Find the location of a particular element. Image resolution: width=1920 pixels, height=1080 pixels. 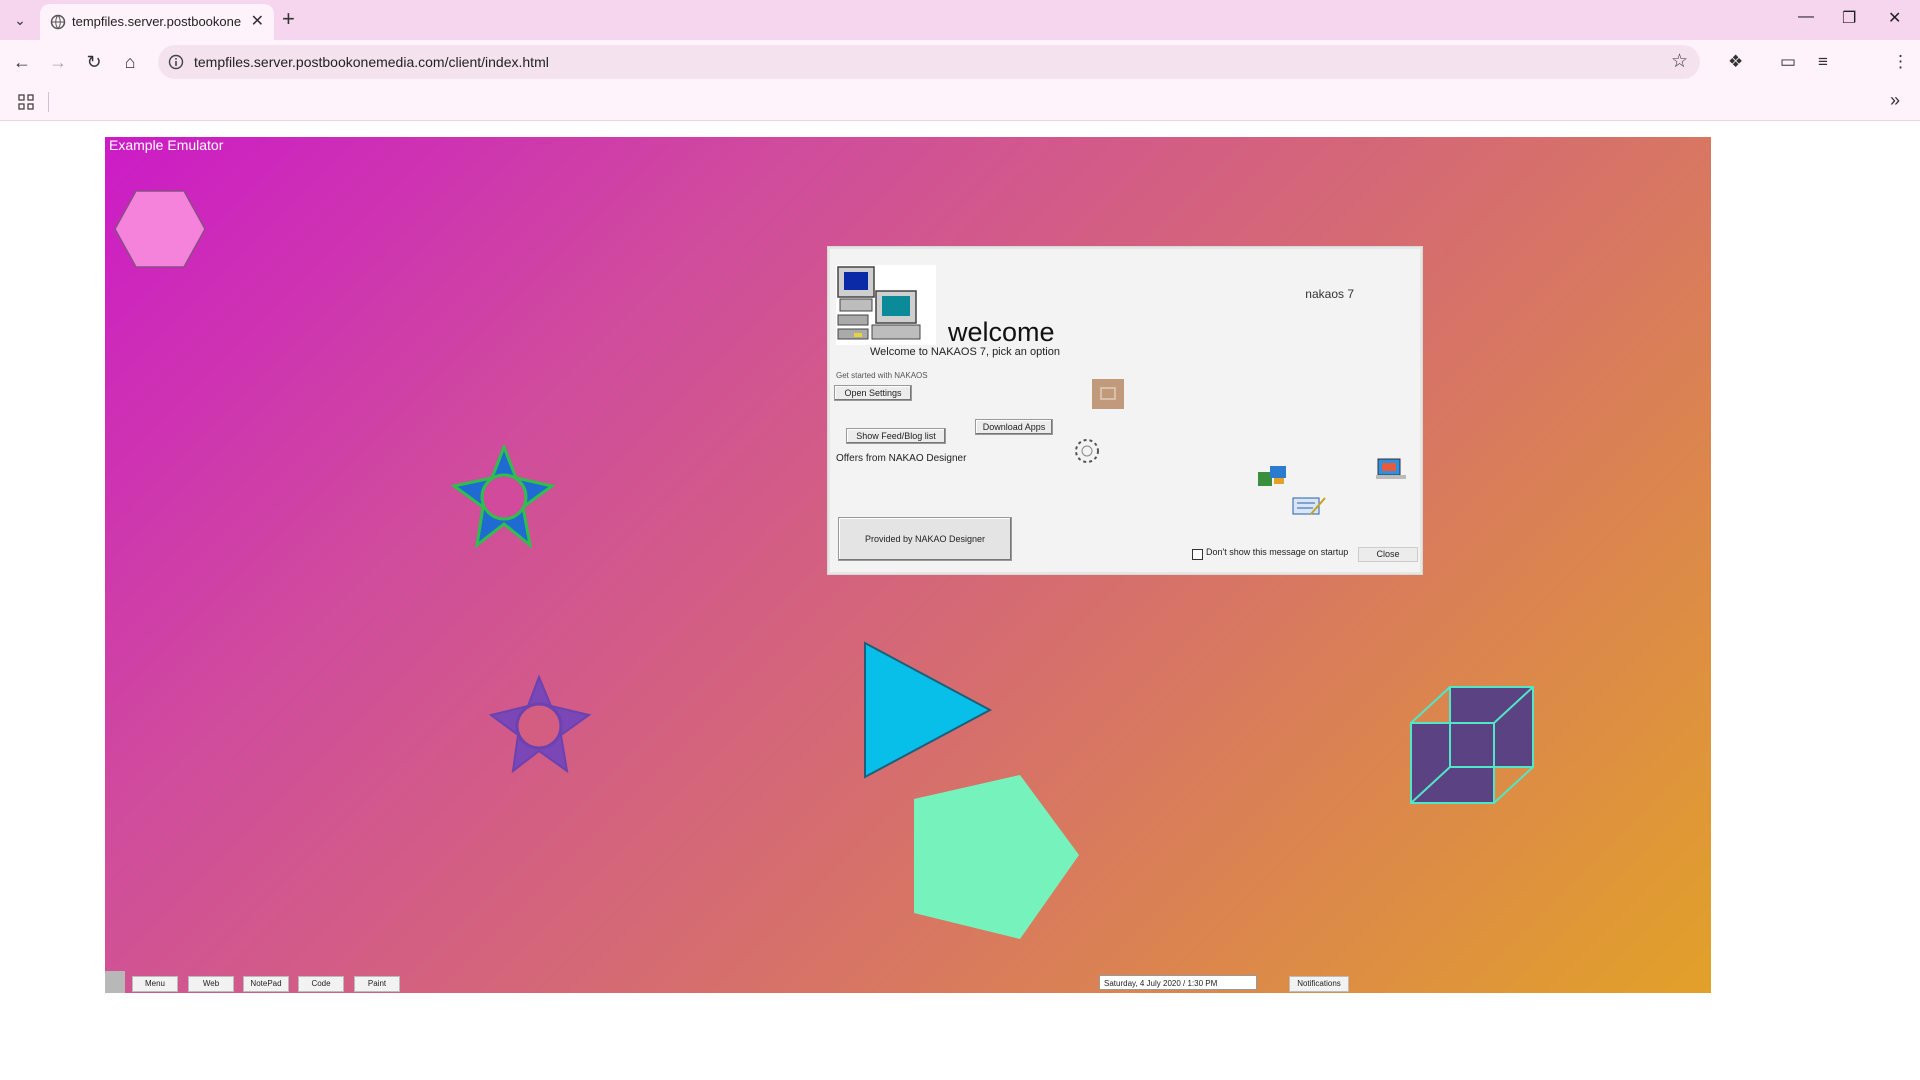

window-close-icon: ✕ is located at coordinates (1894, 18).